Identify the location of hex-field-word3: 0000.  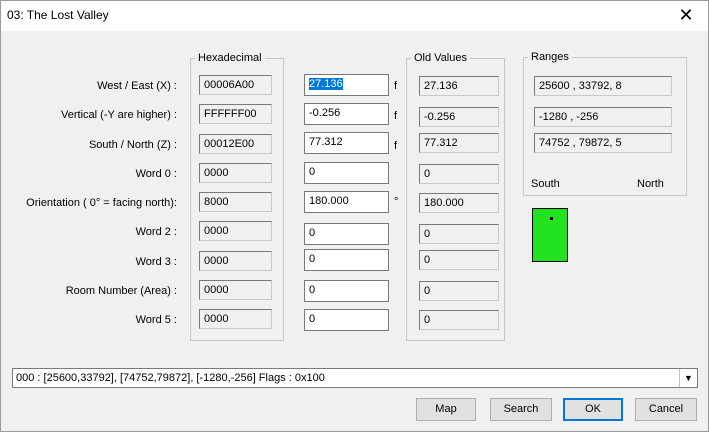
(235, 261).